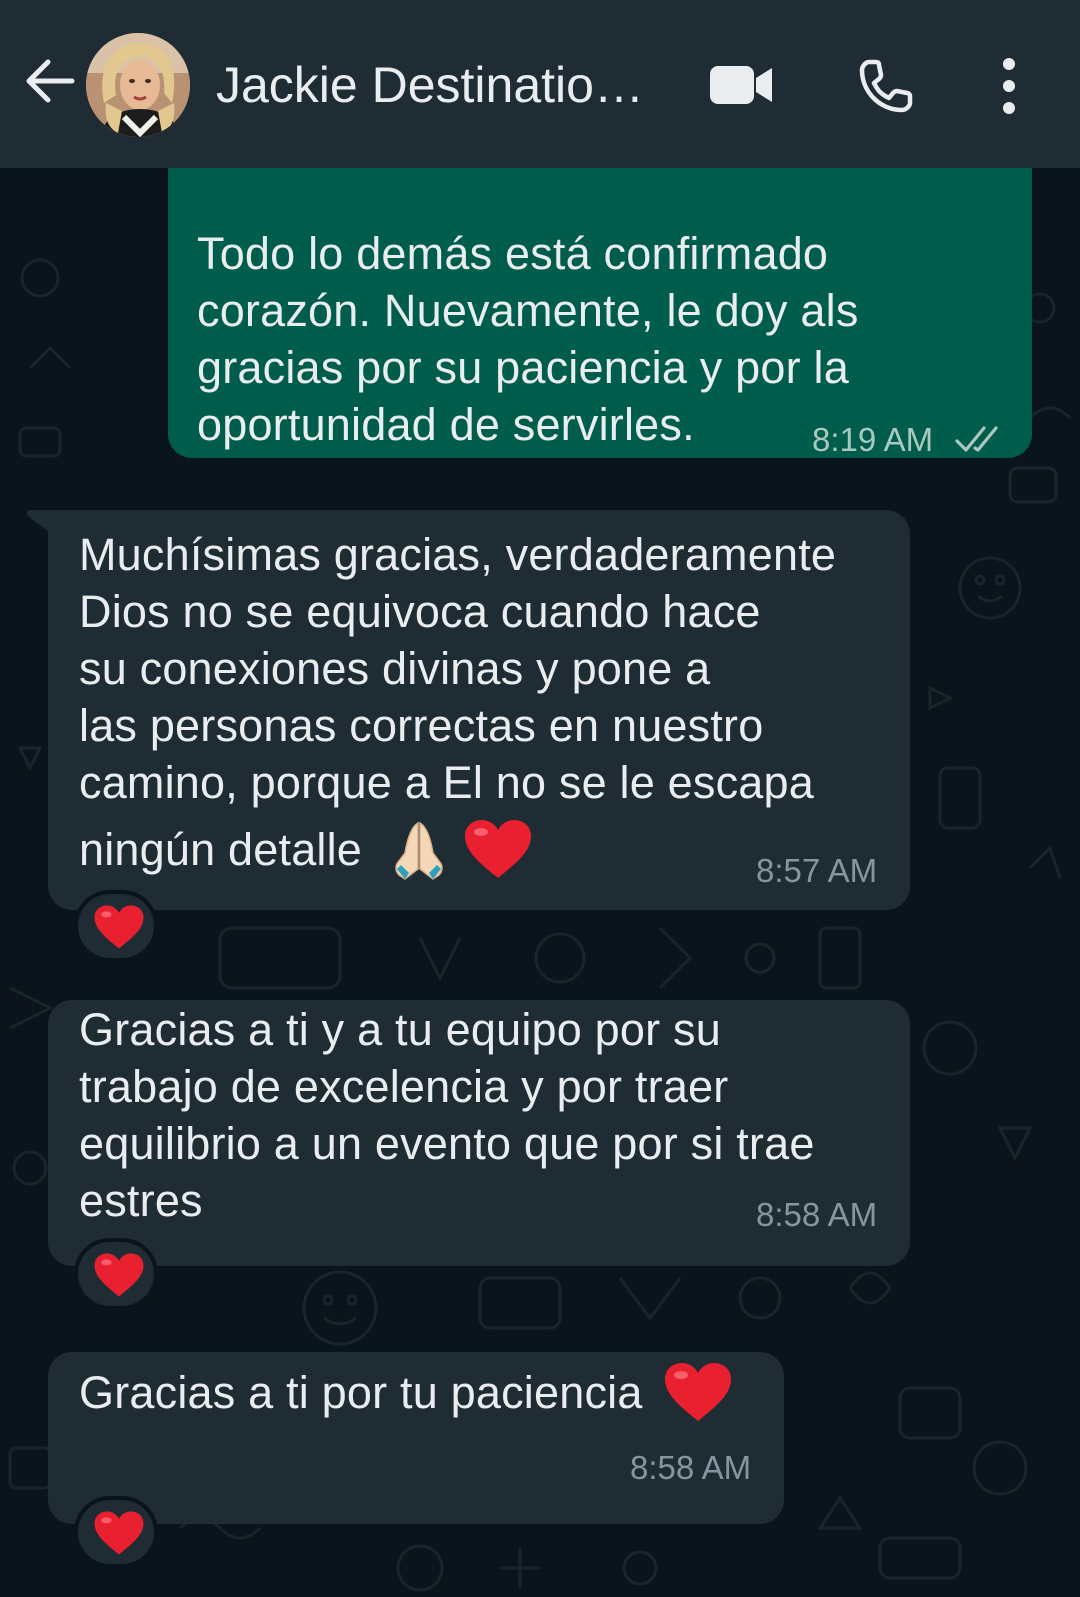 Image resolution: width=1080 pixels, height=1597 pixels. Describe the element at coordinates (742, 85) in the screenshot. I see `video-camera-icon` at that location.